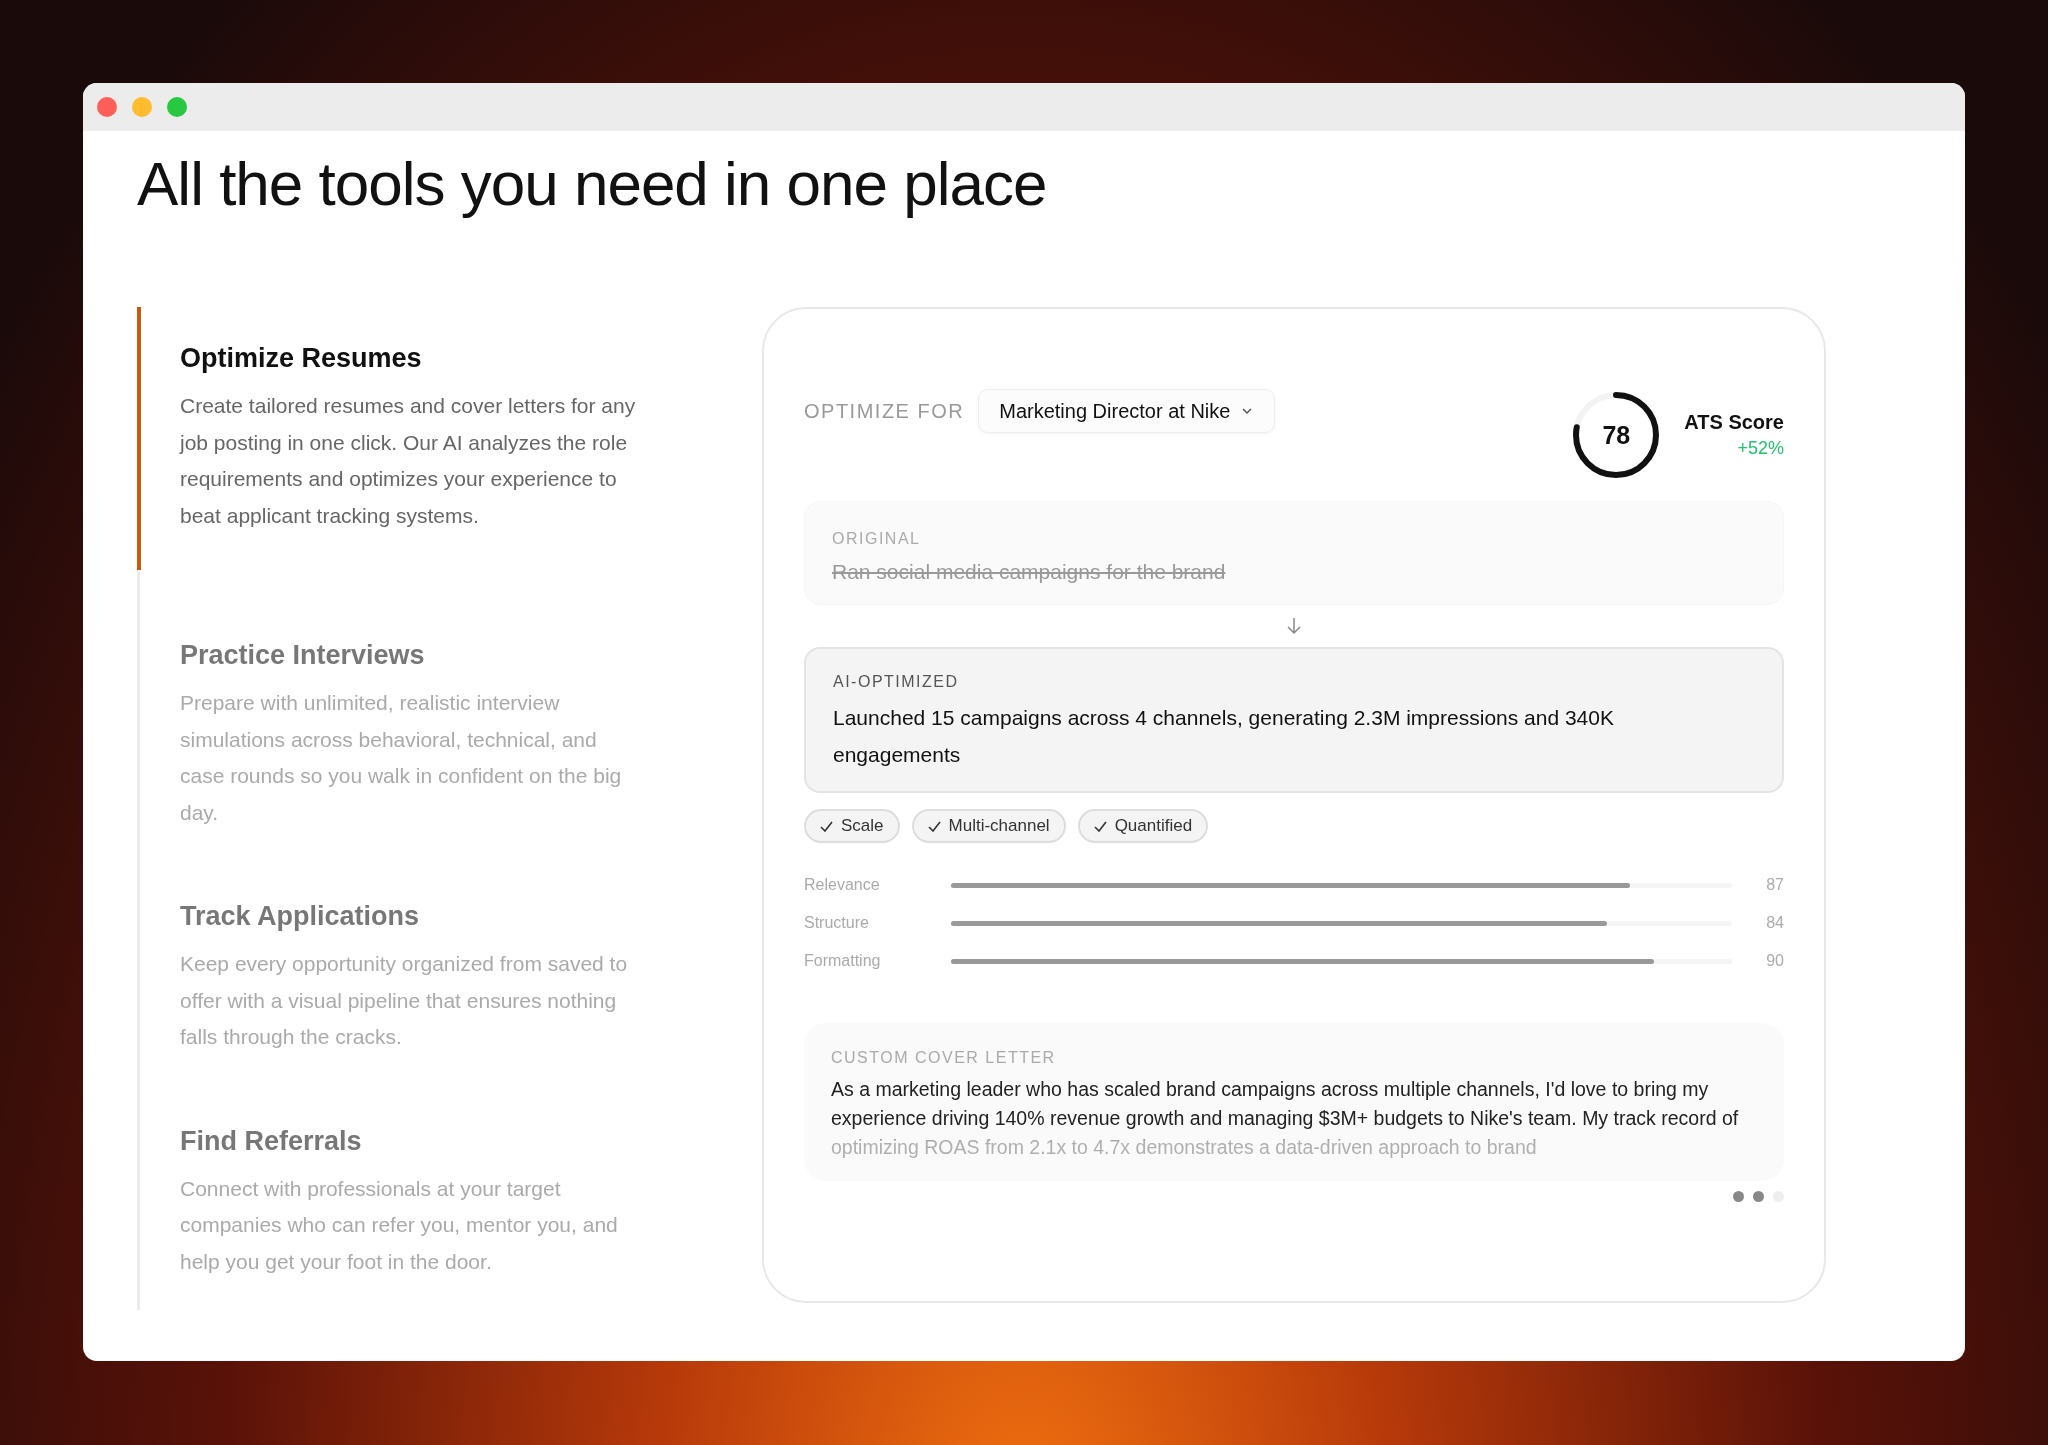 The width and height of the screenshot is (2048, 1445). Describe the element at coordinates (999, 826) in the screenshot. I see `tag-label: Multi-channel` at that location.